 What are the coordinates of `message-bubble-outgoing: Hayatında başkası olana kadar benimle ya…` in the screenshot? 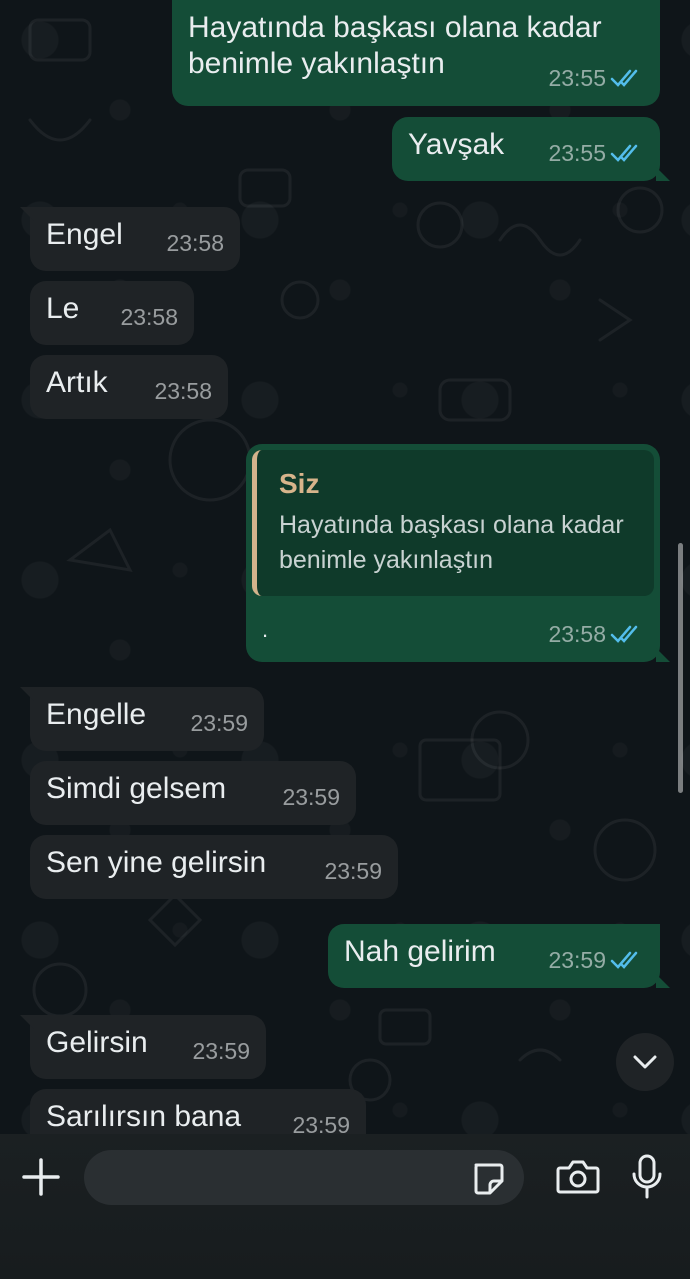 It's located at (416, 53).